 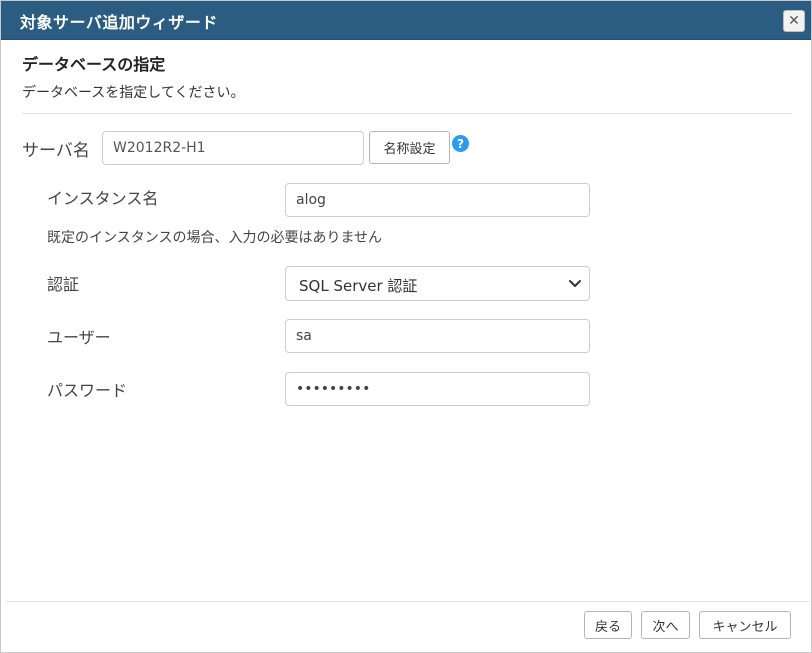 What do you see at coordinates (608, 625) in the screenshot?
I see `back-button: 戻る` at bounding box center [608, 625].